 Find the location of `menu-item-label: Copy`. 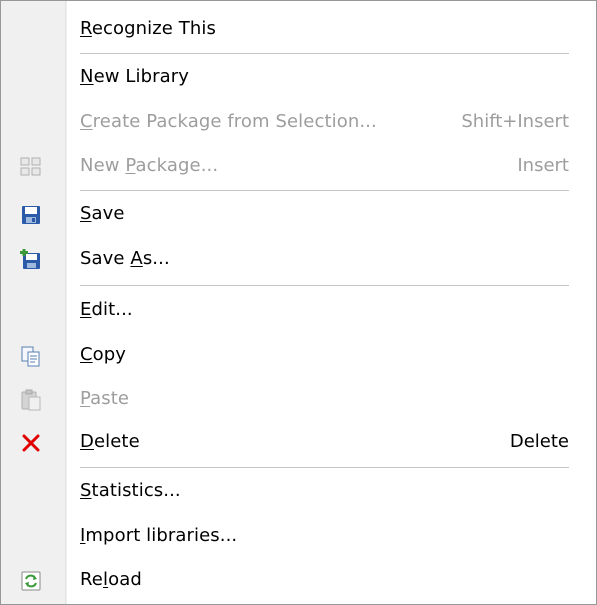

menu-item-label: Copy is located at coordinates (103, 354).